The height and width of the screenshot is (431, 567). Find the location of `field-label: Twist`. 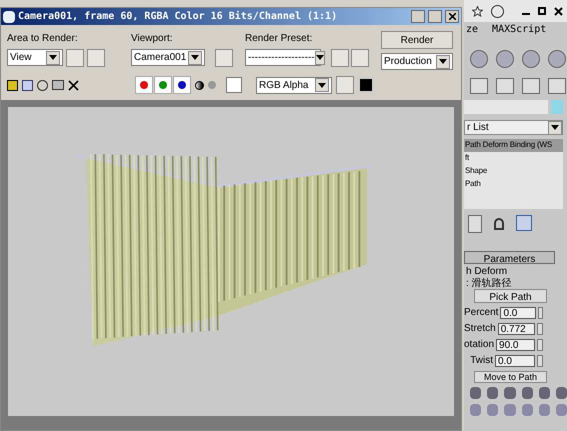

field-label: Twist is located at coordinates (481, 361).